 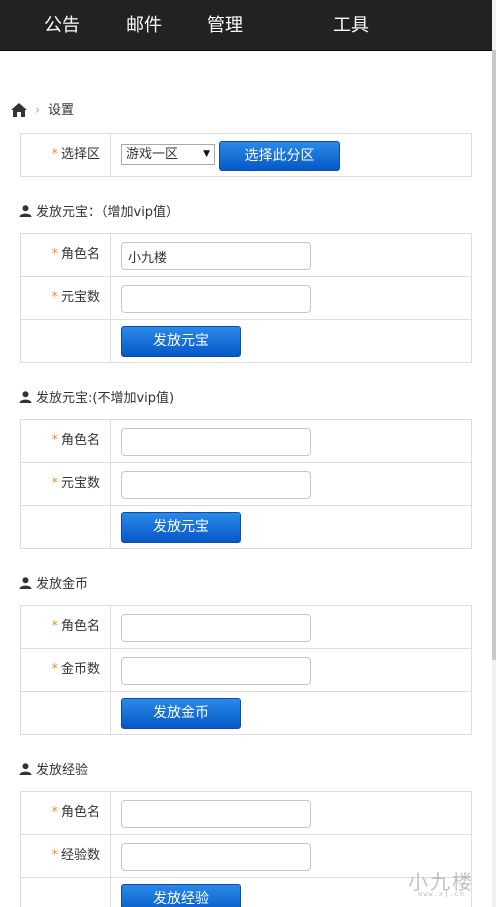 What do you see at coordinates (66, 155) in the screenshot?
I see `region-label: * 选择区` at bounding box center [66, 155].